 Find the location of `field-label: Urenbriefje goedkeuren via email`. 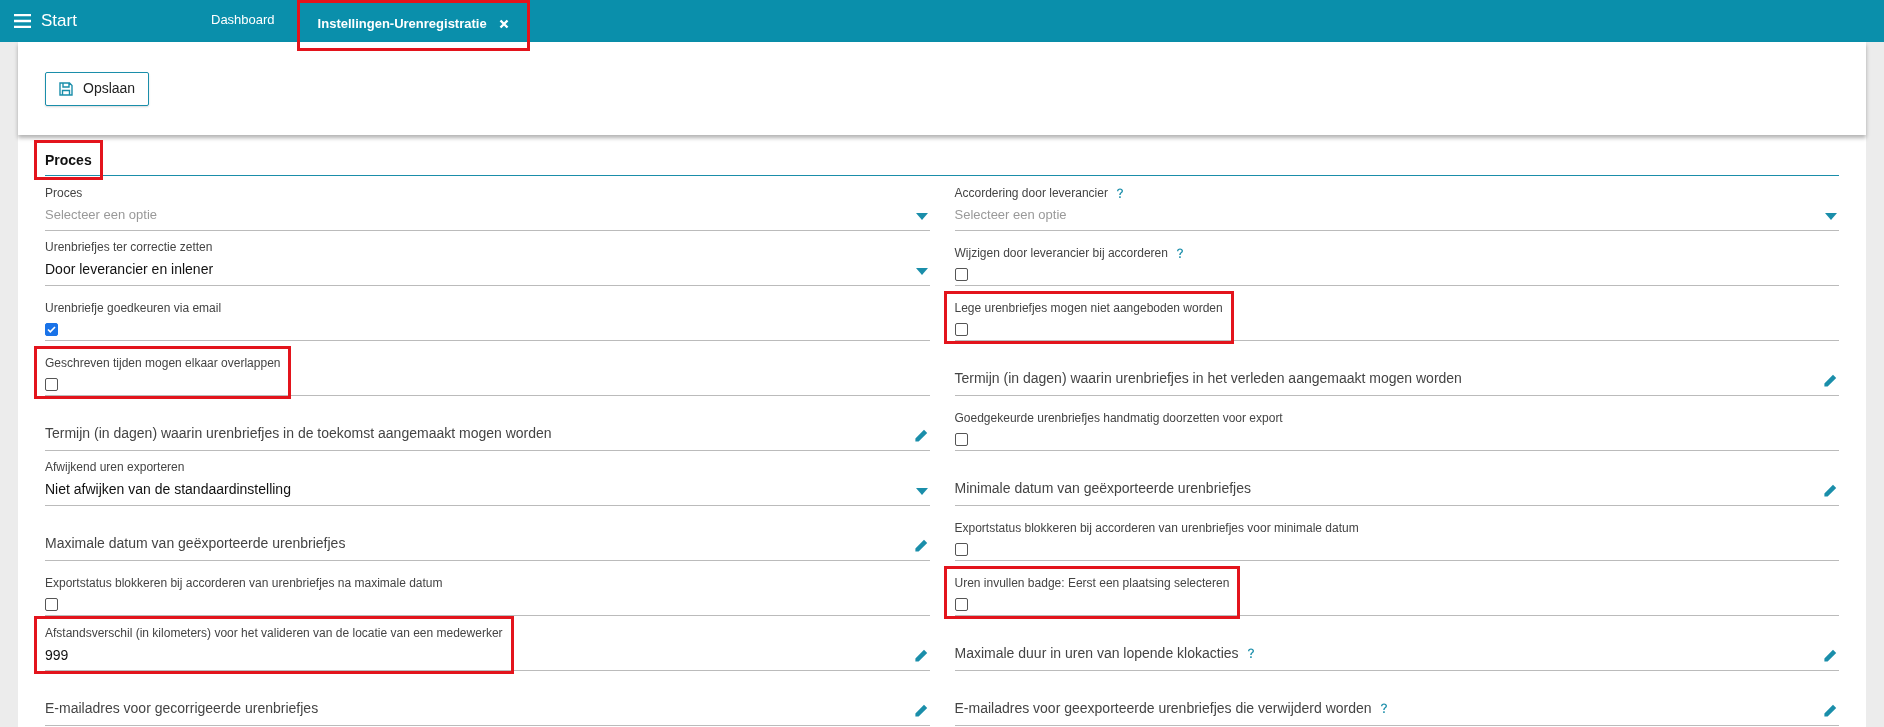

field-label: Urenbriefje goedkeuren via email is located at coordinates (133, 308).